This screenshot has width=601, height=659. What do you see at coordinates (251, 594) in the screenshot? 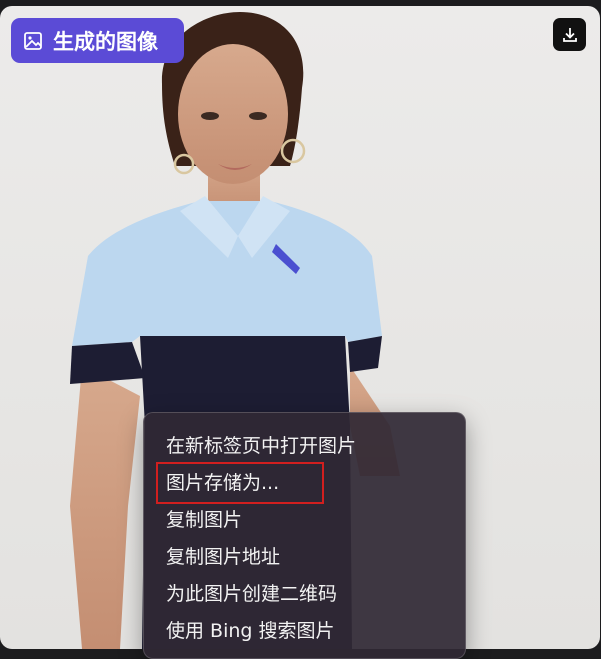
I see `menu-item-create-qr-code: 为此图片创建二维码` at bounding box center [251, 594].